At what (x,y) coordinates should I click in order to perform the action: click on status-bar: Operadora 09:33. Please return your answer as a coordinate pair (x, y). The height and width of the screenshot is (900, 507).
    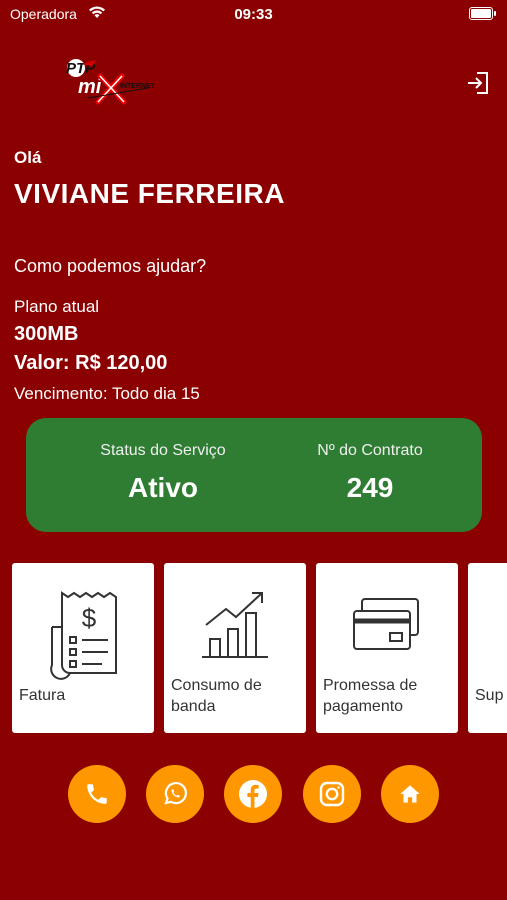
    Looking at the image, I should click on (253, 14).